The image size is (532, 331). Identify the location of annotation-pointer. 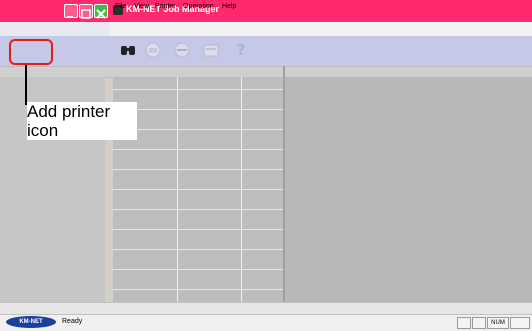
(26, 85).